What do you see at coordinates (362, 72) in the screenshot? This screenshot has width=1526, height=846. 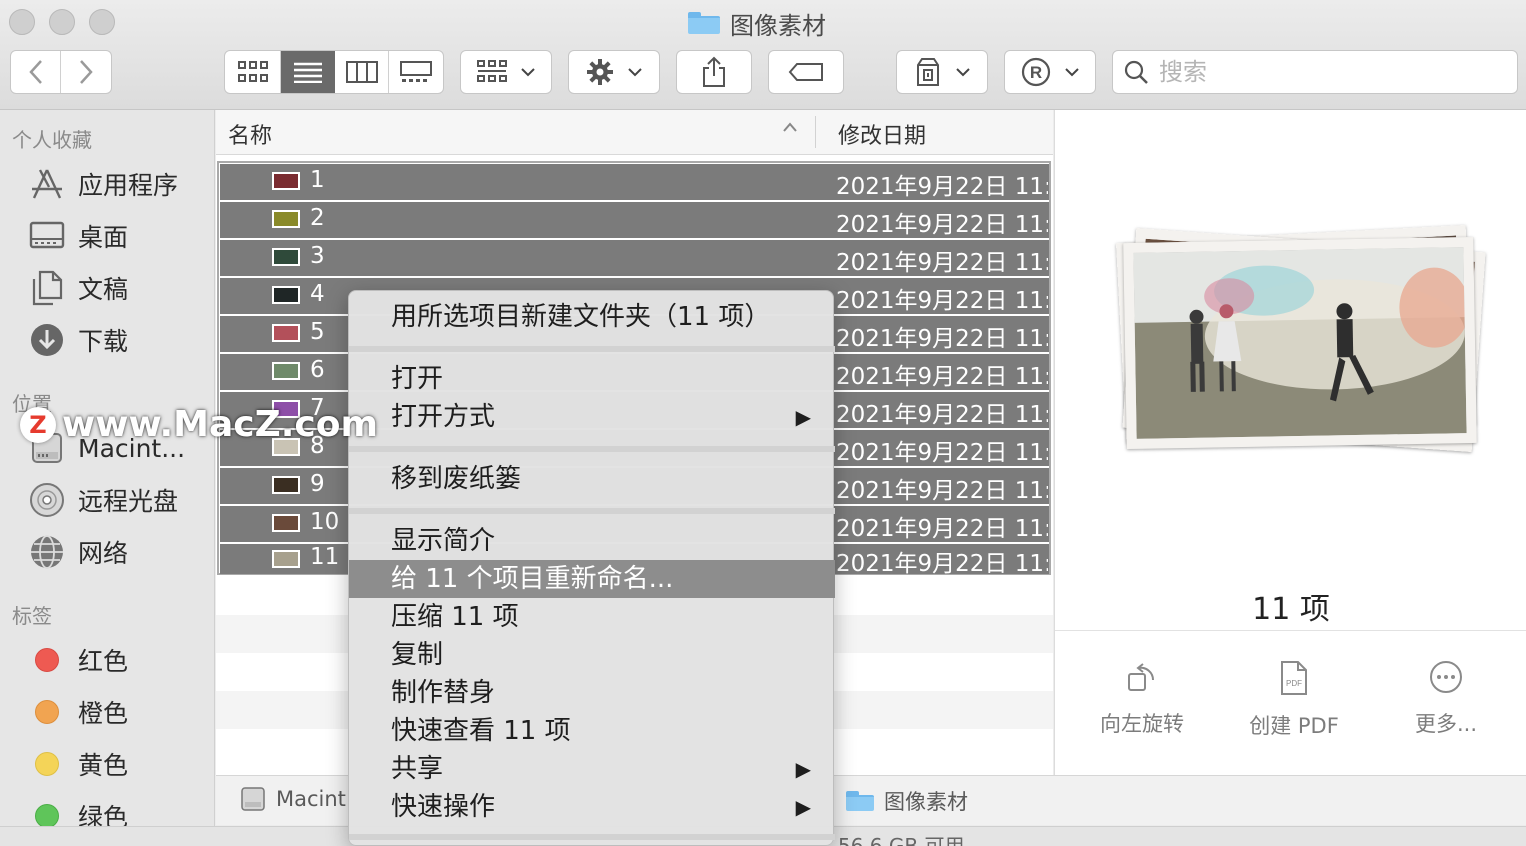 I see `column-view-button` at bounding box center [362, 72].